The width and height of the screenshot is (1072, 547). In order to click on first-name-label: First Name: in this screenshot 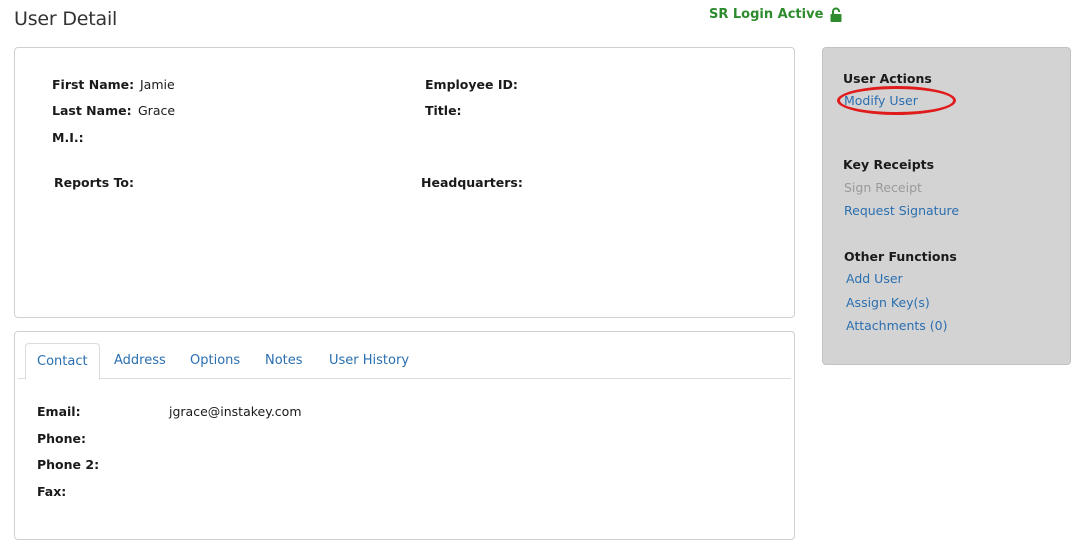, I will do `click(93, 84)`.